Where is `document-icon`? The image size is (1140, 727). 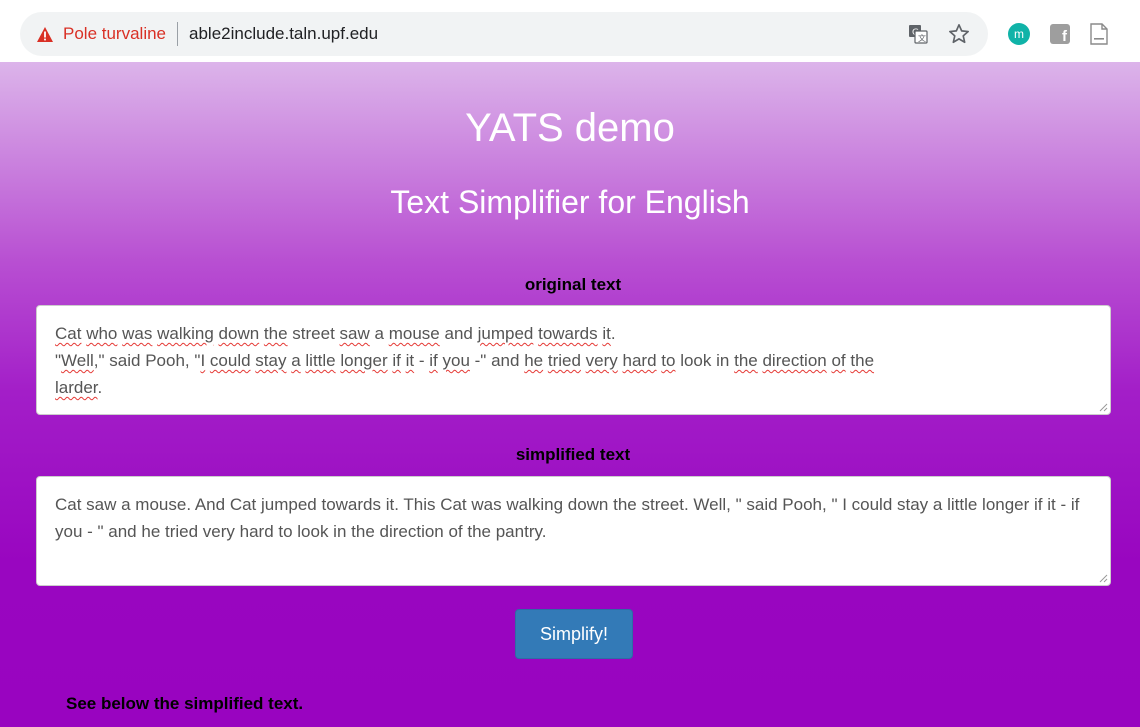
document-icon is located at coordinates (1099, 34).